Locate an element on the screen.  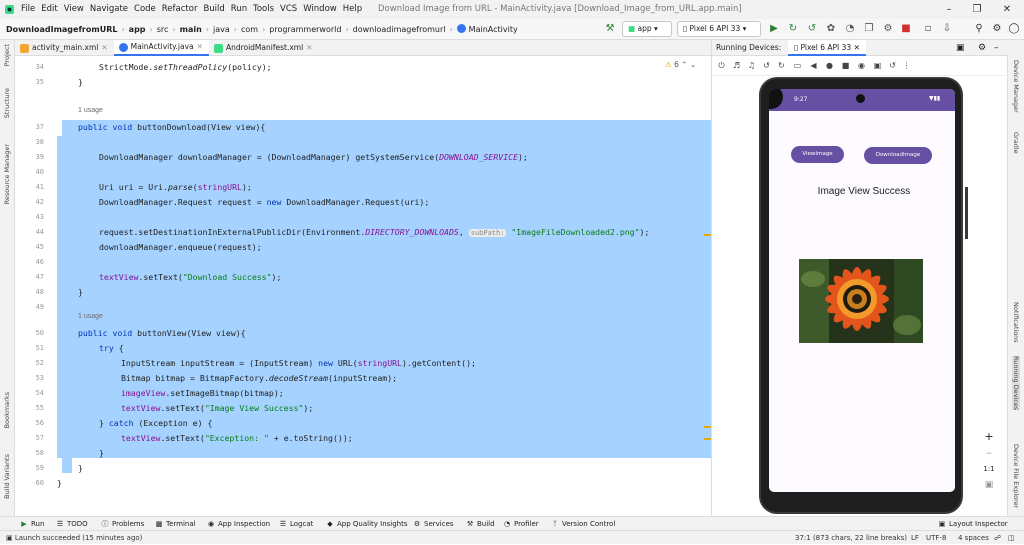
breadcrumb-project: DownloadImagefromURL is located at coordinates (60, 29).